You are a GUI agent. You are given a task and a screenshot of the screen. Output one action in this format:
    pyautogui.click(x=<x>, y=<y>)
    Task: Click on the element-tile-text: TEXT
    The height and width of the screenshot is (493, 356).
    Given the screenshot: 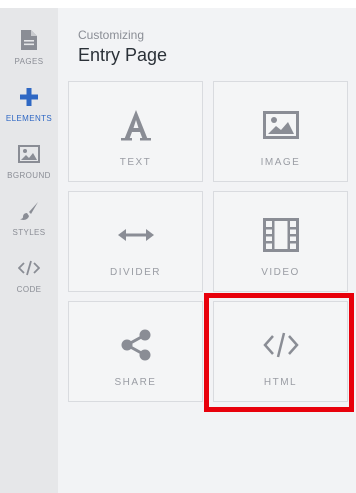 What is the action you would take?
    pyautogui.click(x=135, y=131)
    